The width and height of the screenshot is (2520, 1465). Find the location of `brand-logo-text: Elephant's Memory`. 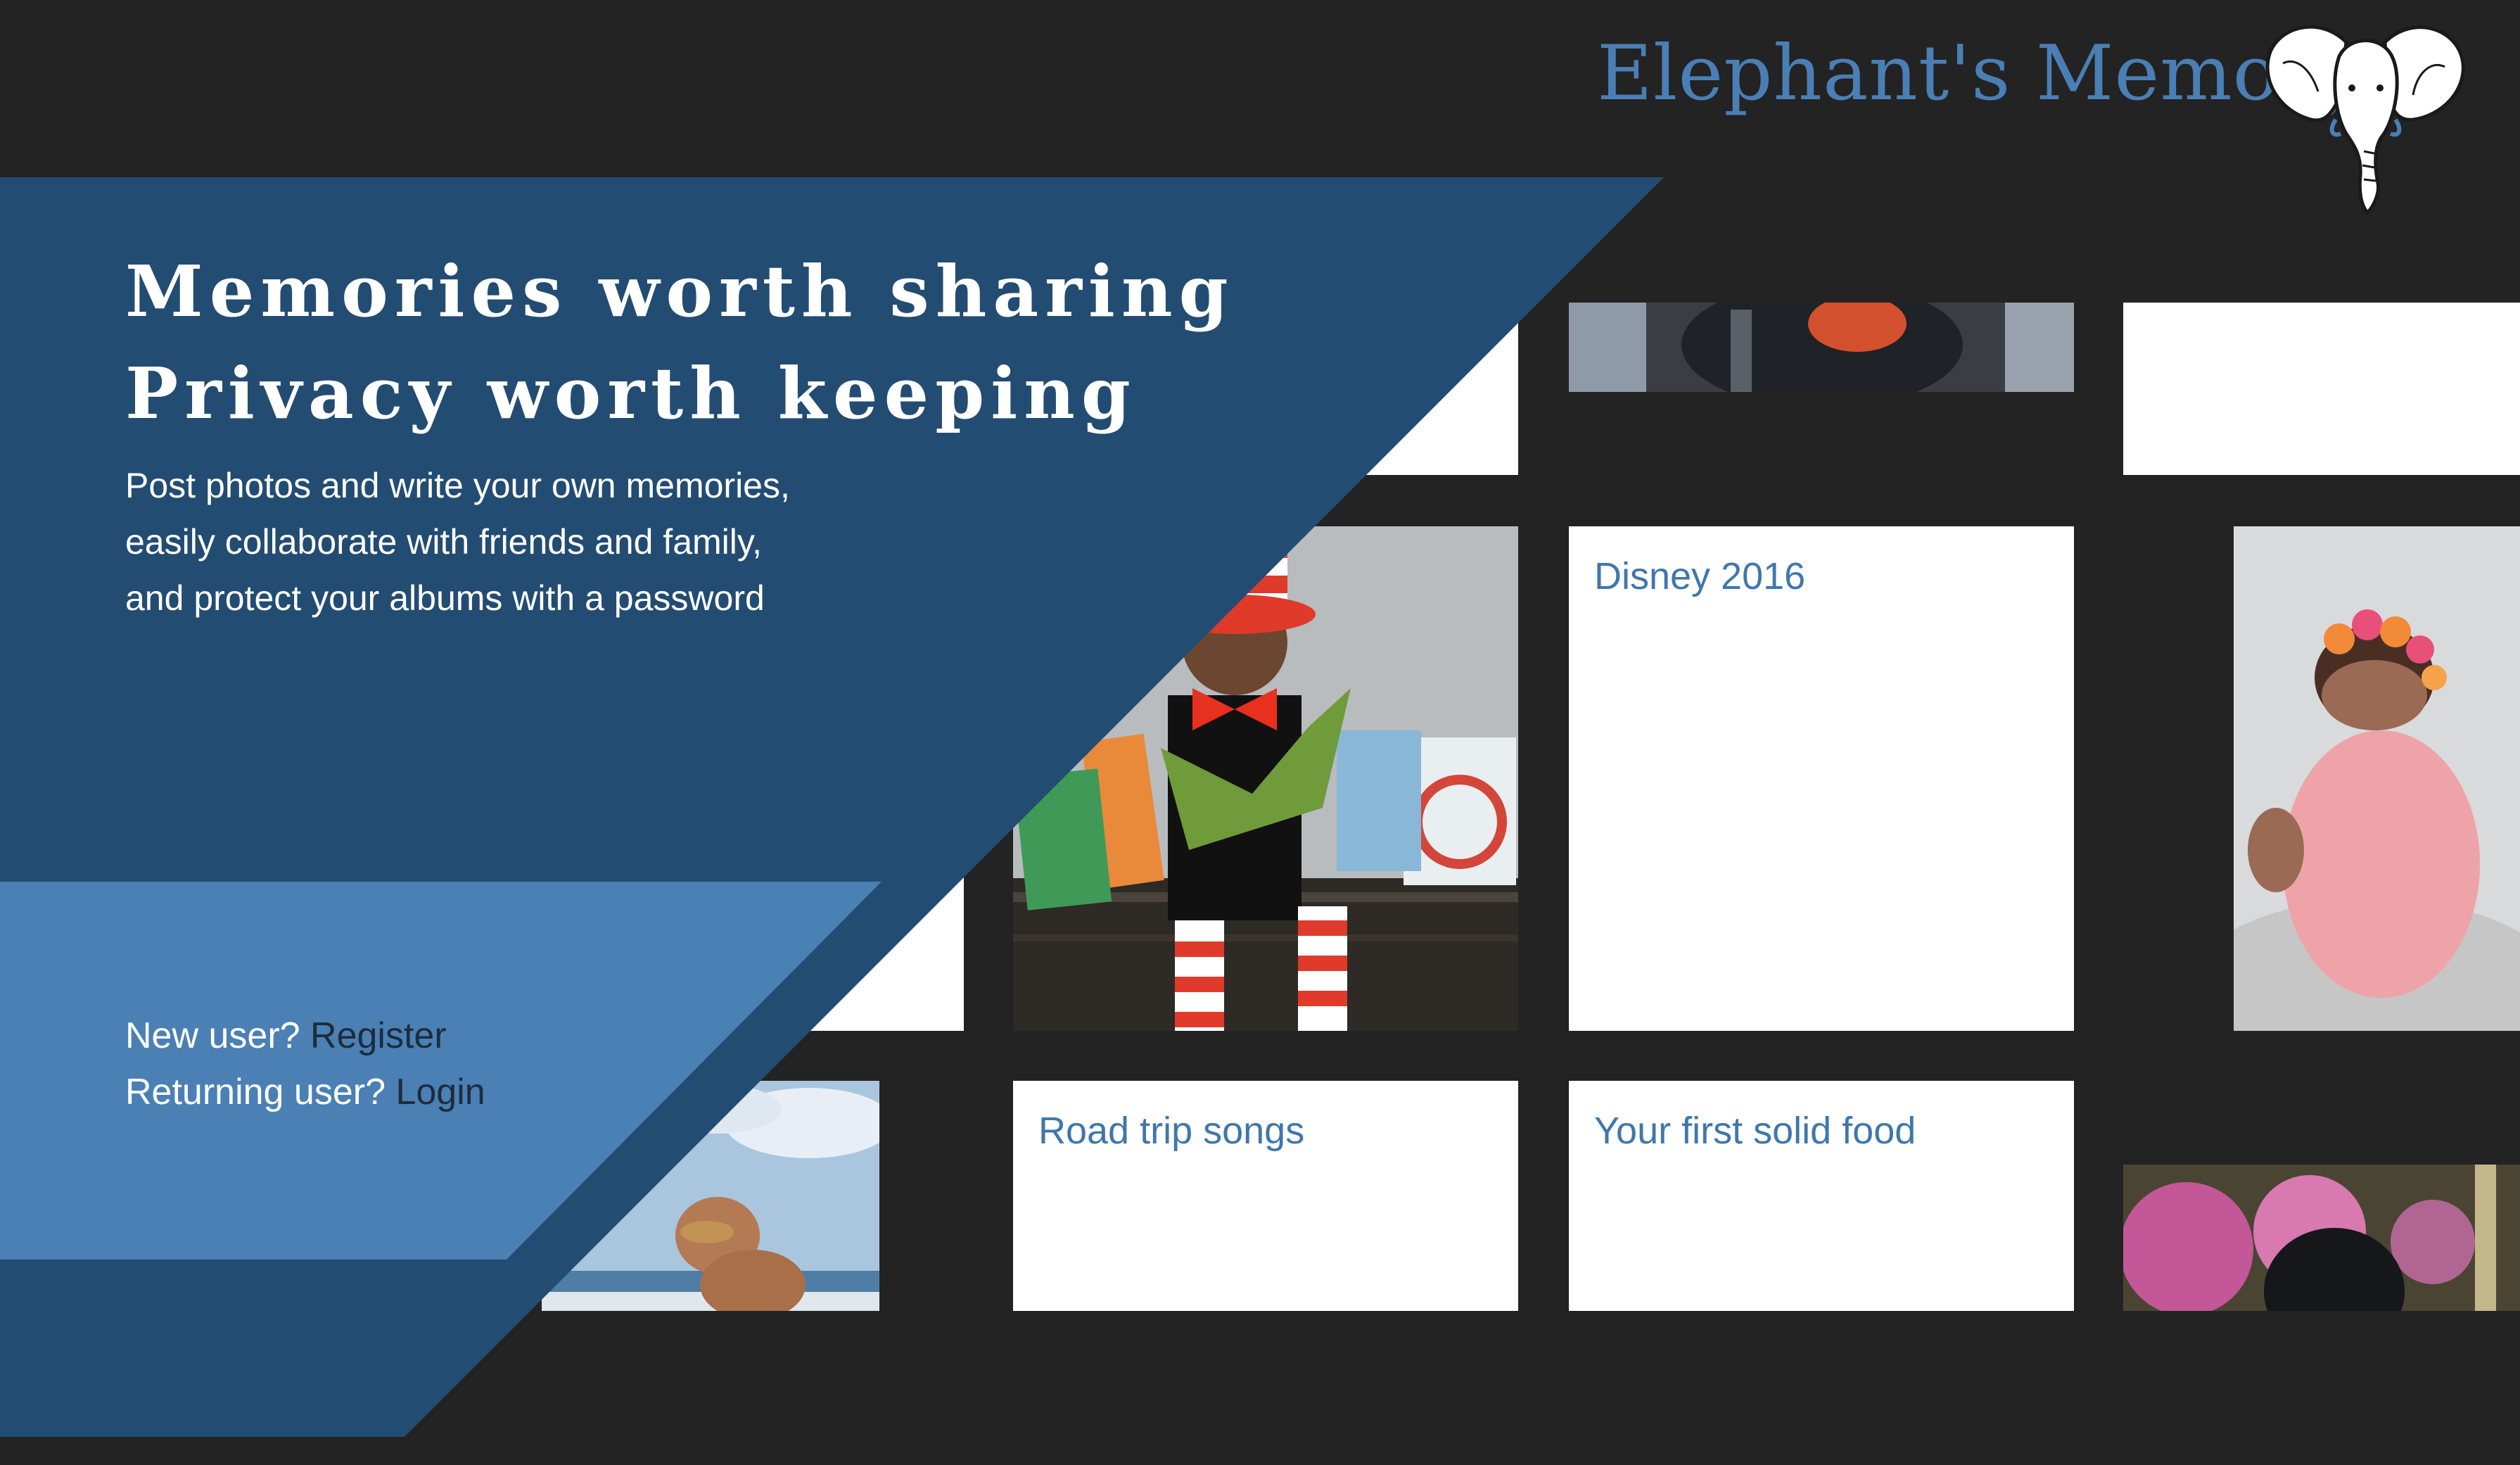

brand-logo-text: Elephant's Memory is located at coordinates (1979, 74).